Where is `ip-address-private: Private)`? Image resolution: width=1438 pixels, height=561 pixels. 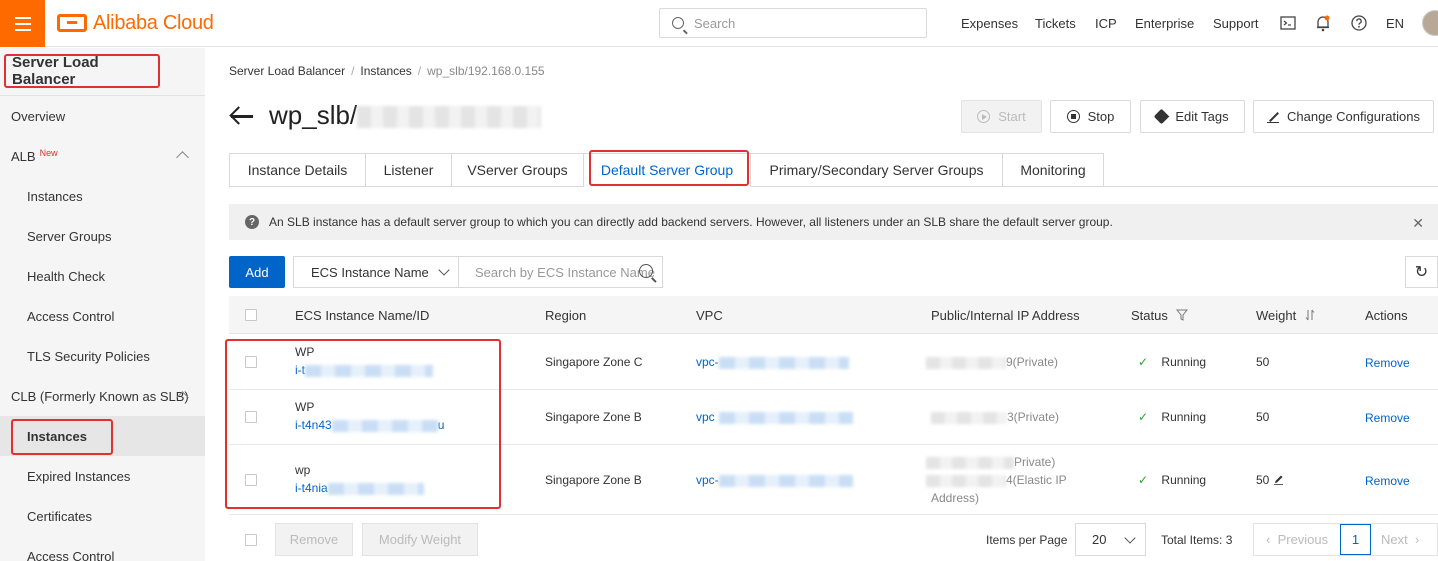
ip-address-private: Private) is located at coordinates (990, 462).